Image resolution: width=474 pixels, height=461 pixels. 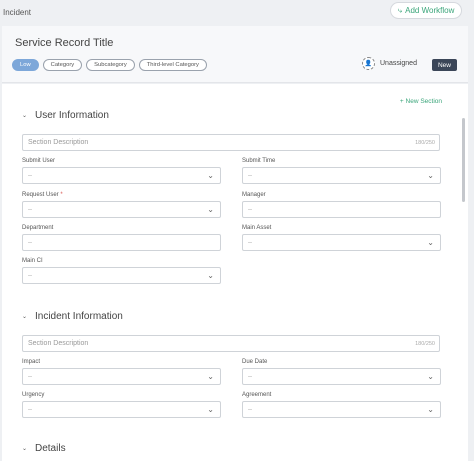 I want to click on field-label-text: Request User, so click(x=40, y=195).